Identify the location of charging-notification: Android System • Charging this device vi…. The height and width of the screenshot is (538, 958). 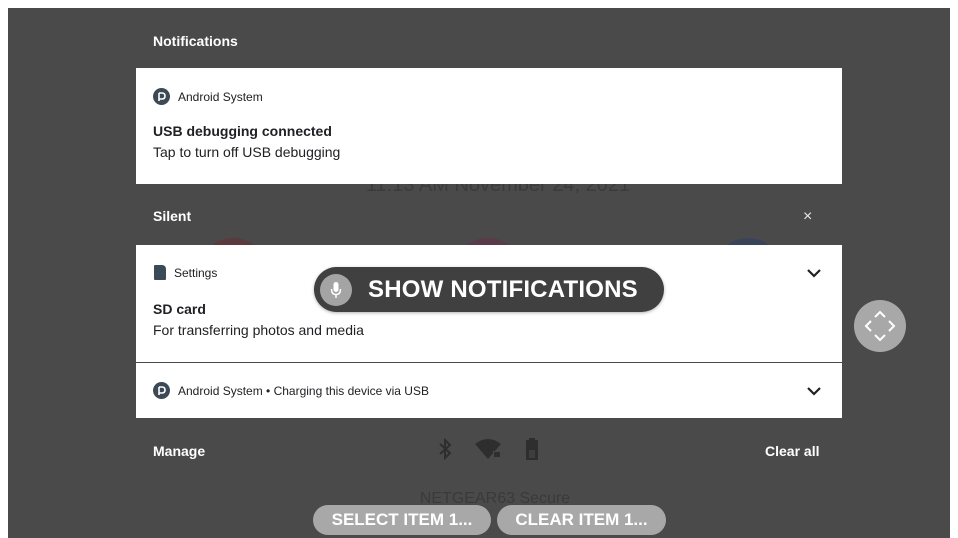
(489, 390).